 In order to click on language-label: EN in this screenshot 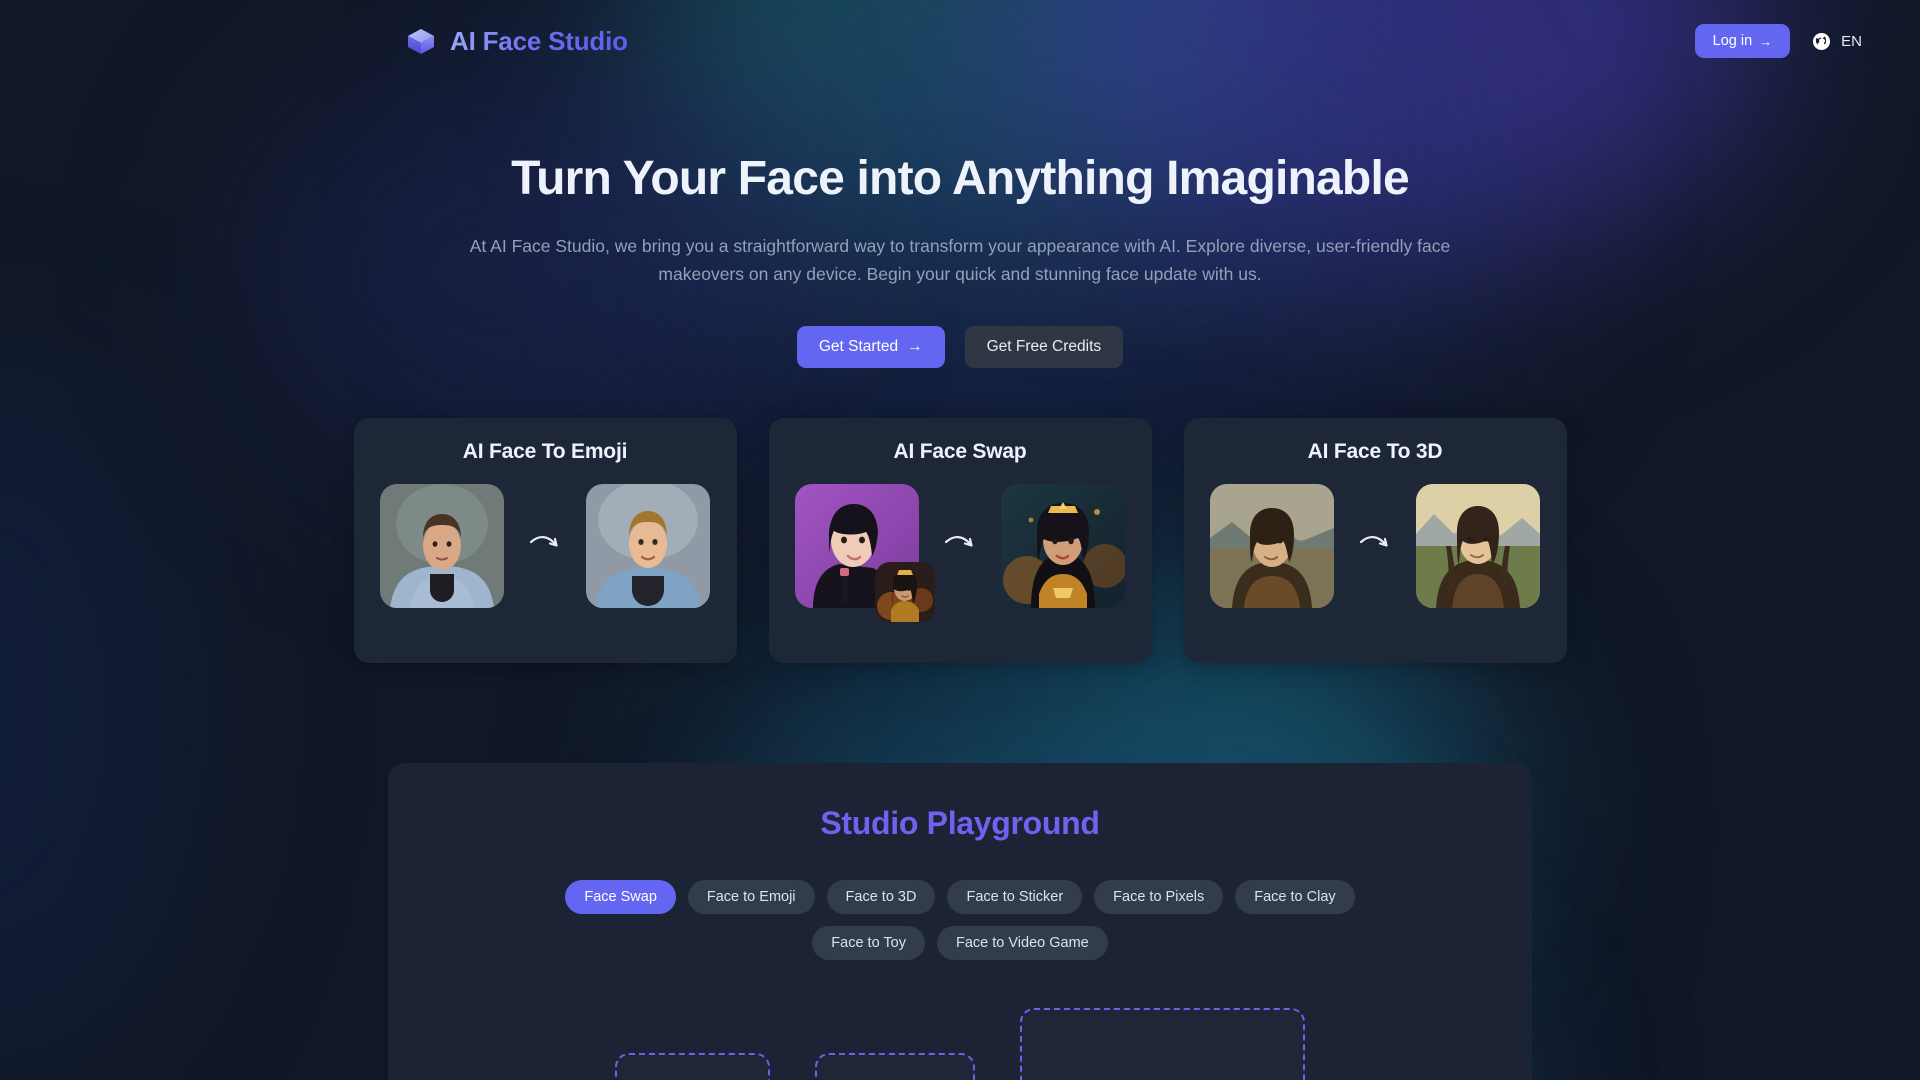, I will do `click(1851, 41)`.